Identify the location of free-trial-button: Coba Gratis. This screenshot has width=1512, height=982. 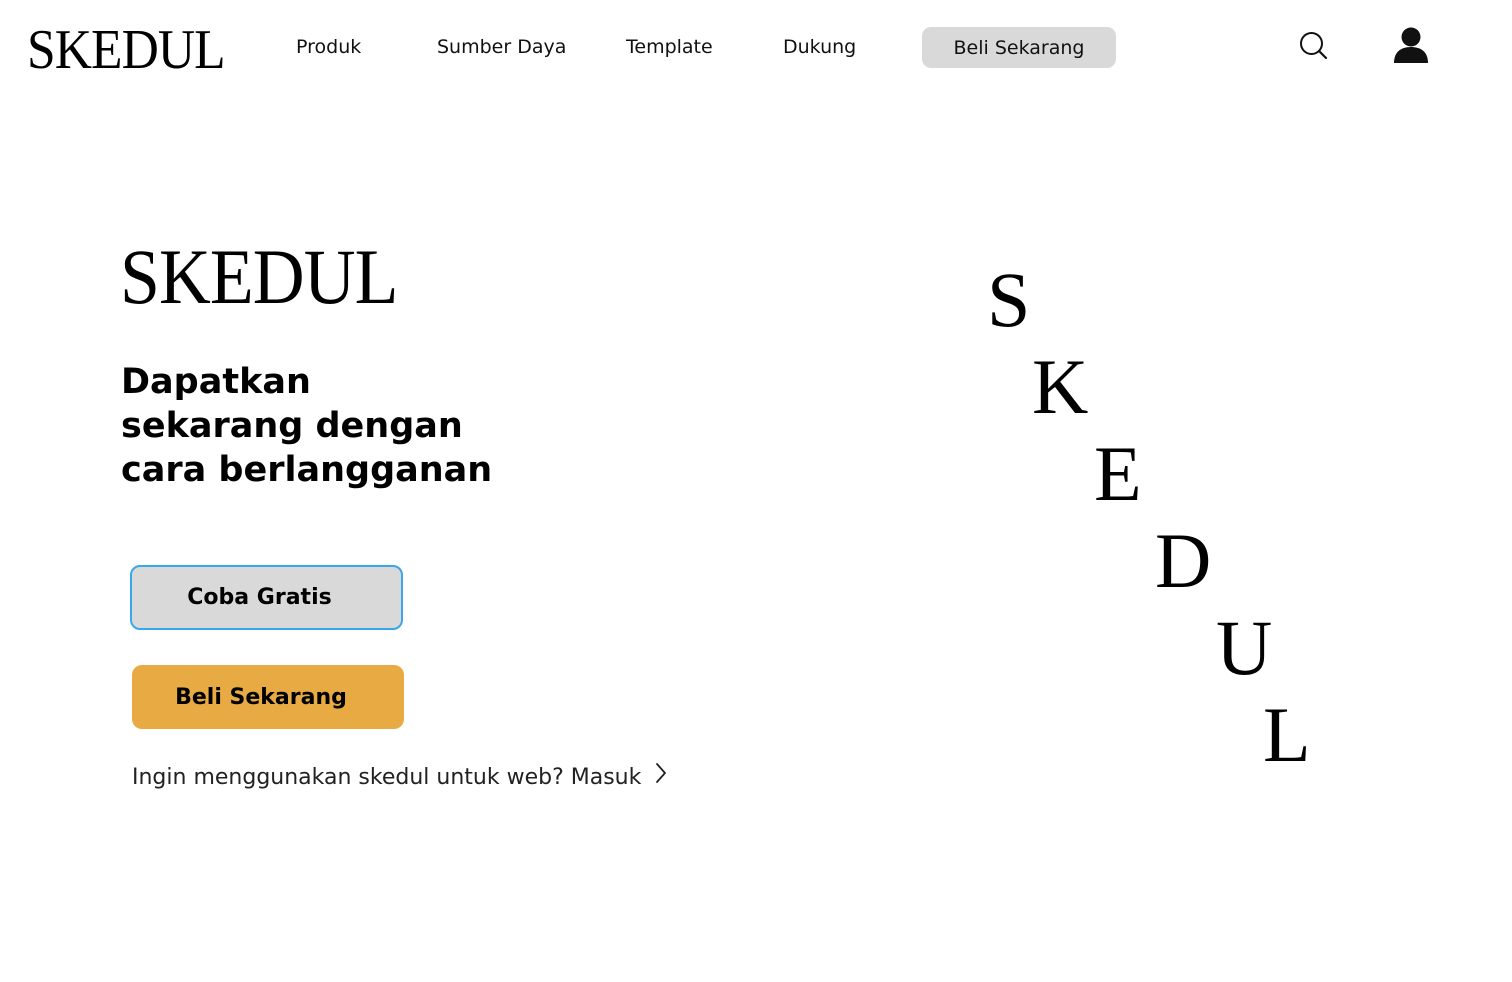
(266, 597).